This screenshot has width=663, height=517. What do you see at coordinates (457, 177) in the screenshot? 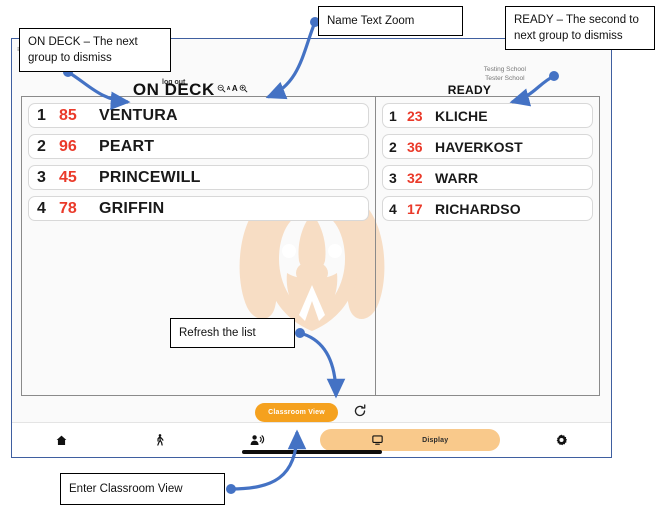
I see `row-name: WARR` at bounding box center [457, 177].